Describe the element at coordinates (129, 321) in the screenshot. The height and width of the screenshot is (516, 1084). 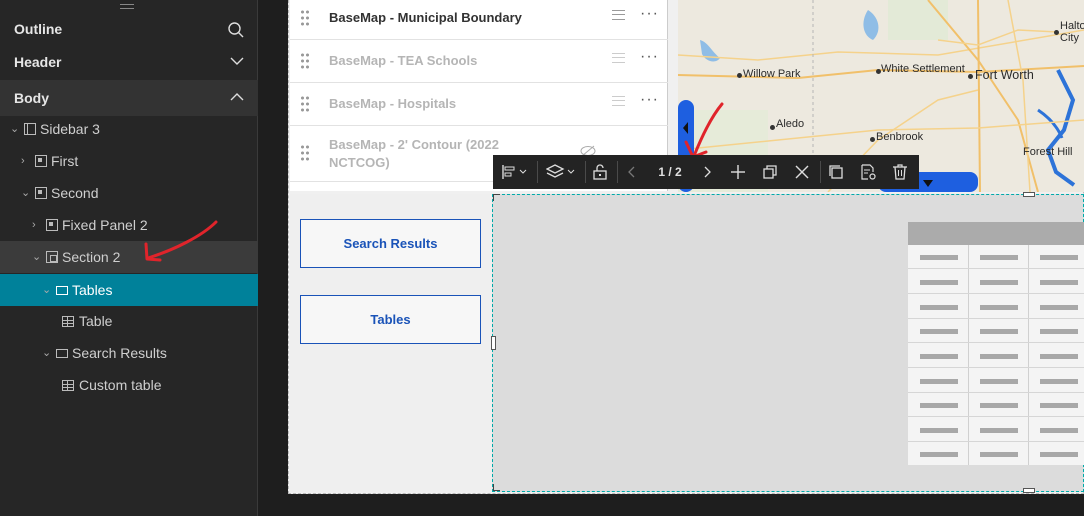
I see `tree-item-table: Table` at that location.